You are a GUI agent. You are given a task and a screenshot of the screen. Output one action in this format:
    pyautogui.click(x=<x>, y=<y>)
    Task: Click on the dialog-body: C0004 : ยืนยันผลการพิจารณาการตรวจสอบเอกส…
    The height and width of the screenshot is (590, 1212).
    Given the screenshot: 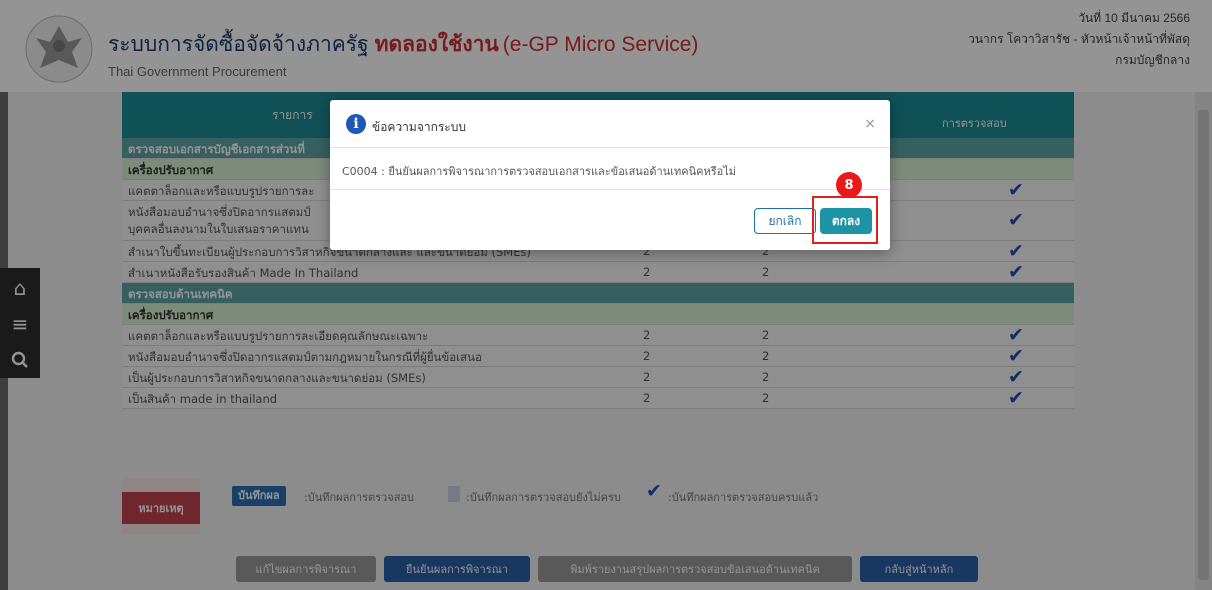 What is the action you would take?
    pyautogui.click(x=610, y=169)
    